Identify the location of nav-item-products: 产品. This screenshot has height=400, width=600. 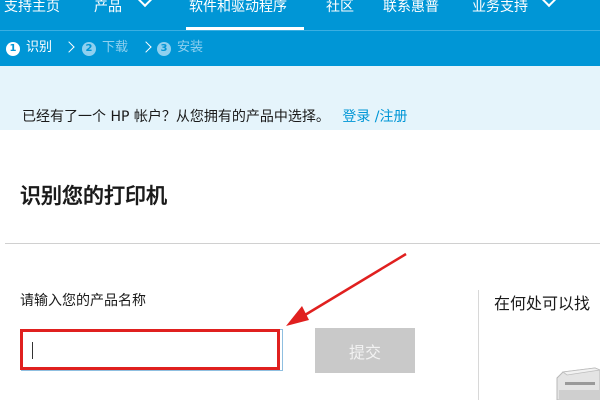
(123, 15).